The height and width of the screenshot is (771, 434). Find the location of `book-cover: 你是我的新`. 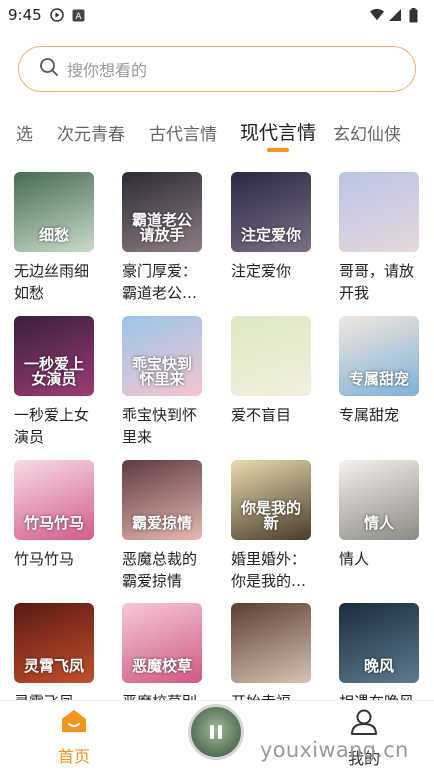

book-cover: 你是我的新 is located at coordinates (271, 500).